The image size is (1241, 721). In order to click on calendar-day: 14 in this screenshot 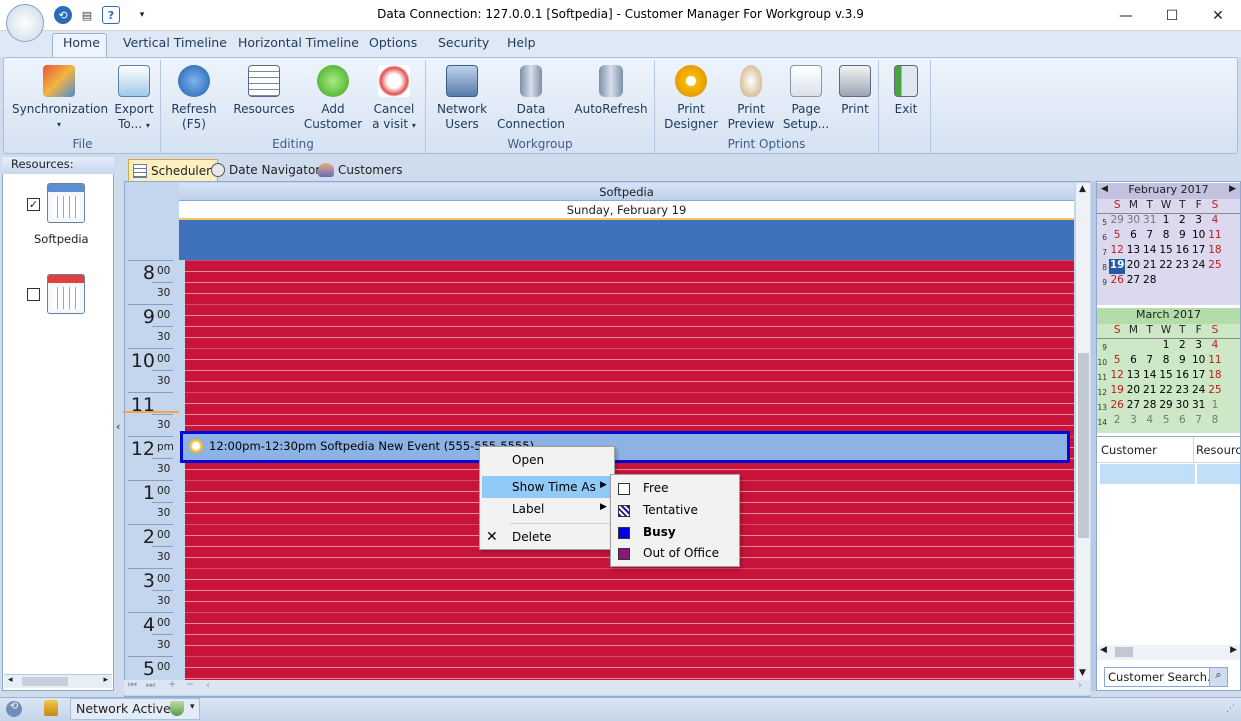, I will do `click(1150, 251)`.